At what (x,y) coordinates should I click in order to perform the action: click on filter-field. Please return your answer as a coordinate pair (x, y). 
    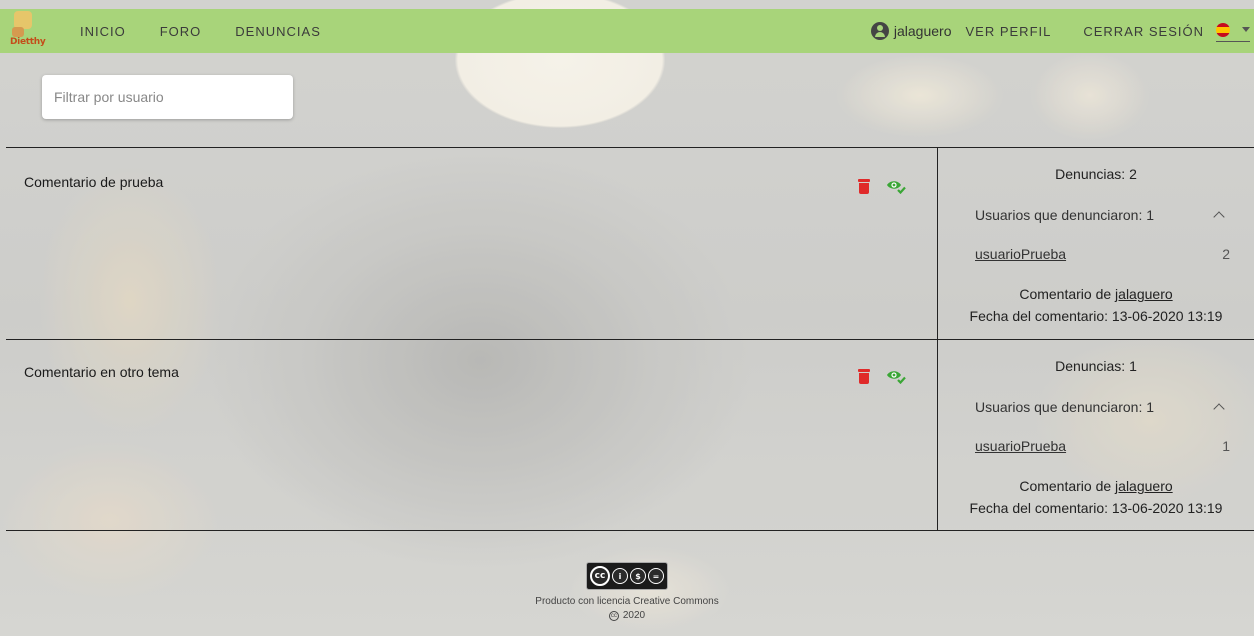
    Looking at the image, I should click on (167, 97).